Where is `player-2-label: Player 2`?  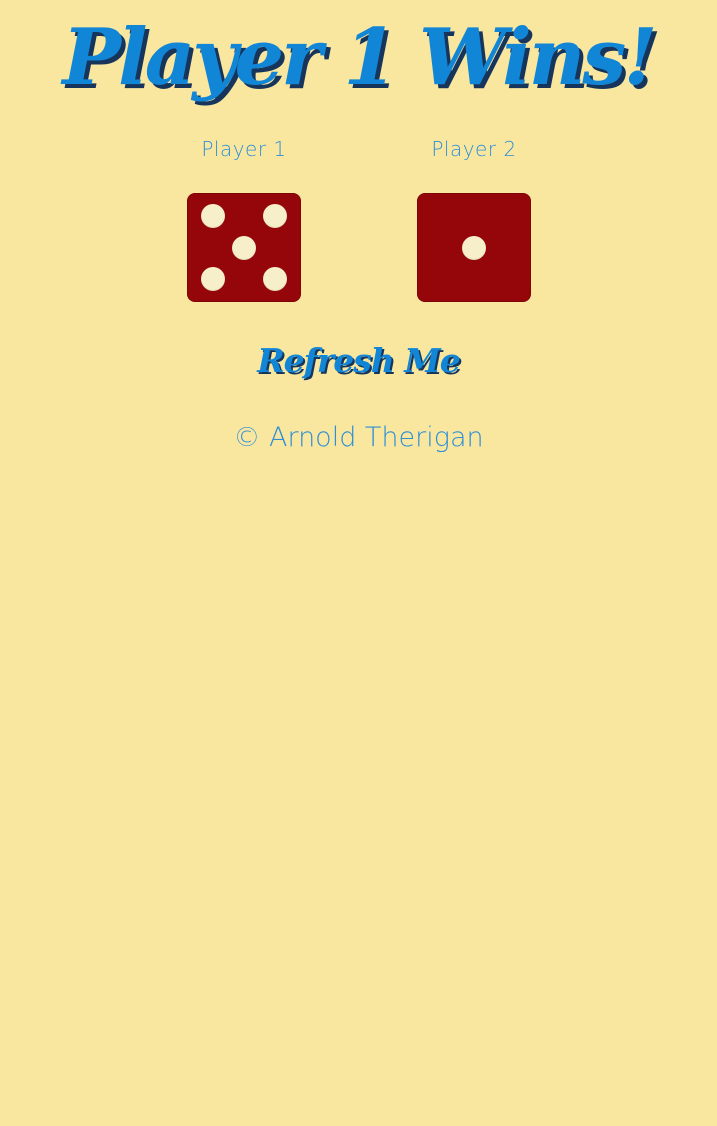 player-2-label: Player 2 is located at coordinates (474, 149).